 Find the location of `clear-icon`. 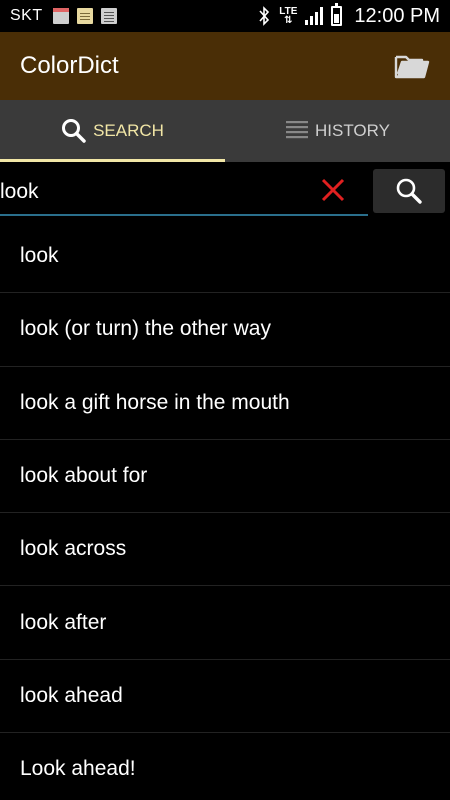

clear-icon is located at coordinates (333, 190).